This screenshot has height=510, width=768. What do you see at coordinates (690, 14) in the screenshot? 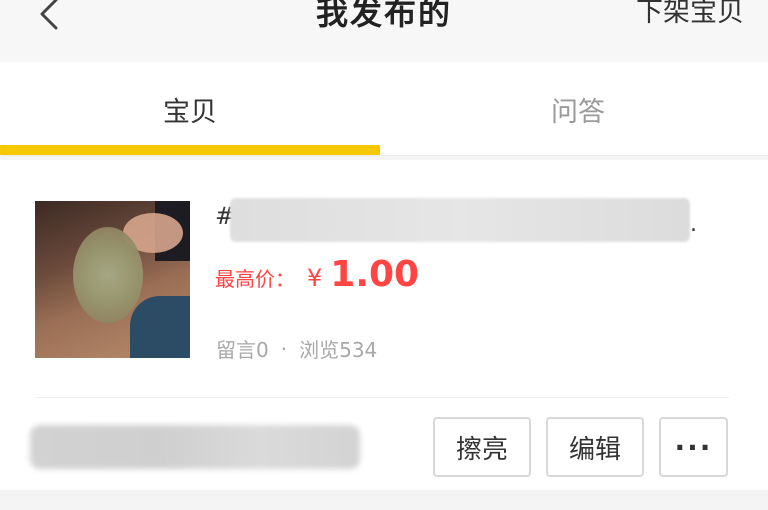
I see `delist-items-button: 下架宝贝` at bounding box center [690, 14].